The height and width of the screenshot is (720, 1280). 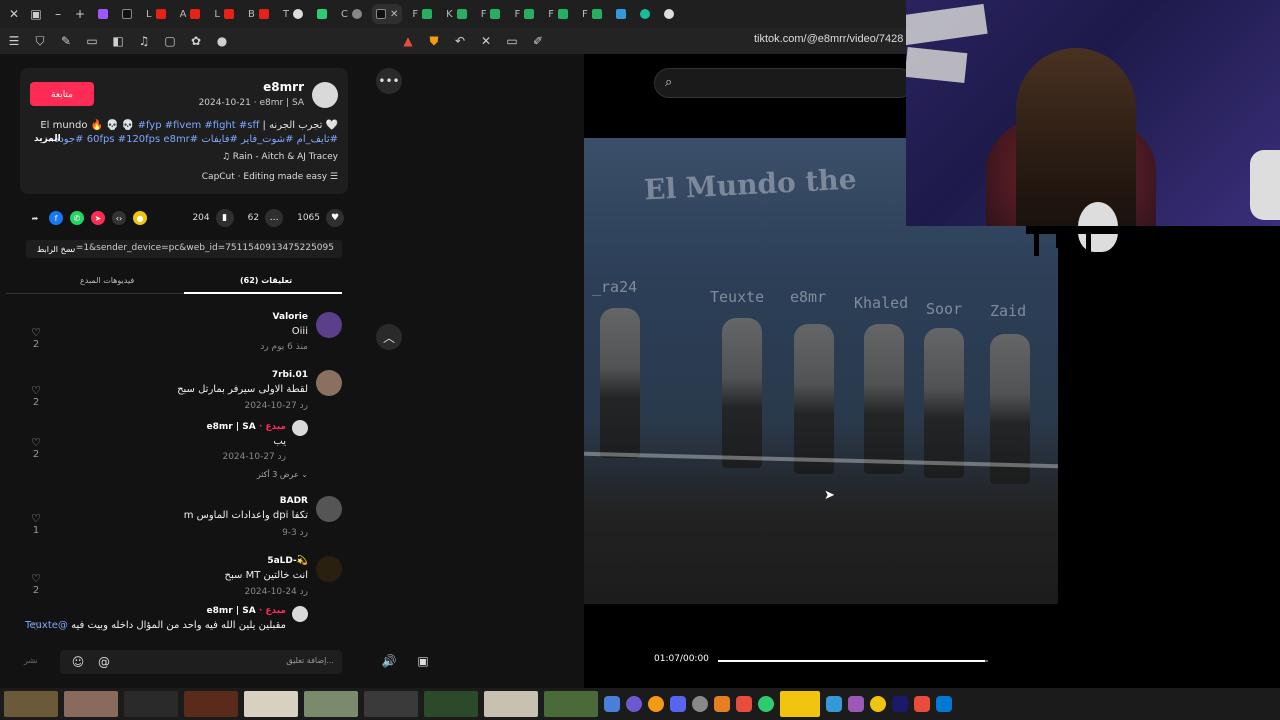 I want to click on translate-icon: ✕, so click(x=486, y=41).